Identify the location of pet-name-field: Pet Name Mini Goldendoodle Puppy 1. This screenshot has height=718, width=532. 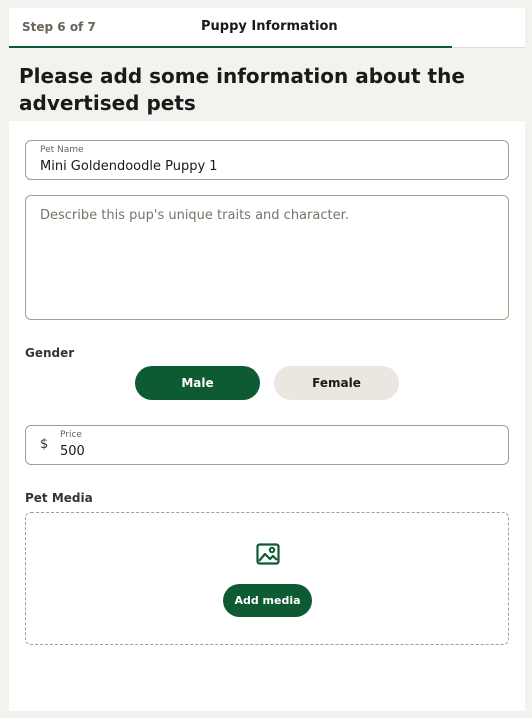
(267, 160).